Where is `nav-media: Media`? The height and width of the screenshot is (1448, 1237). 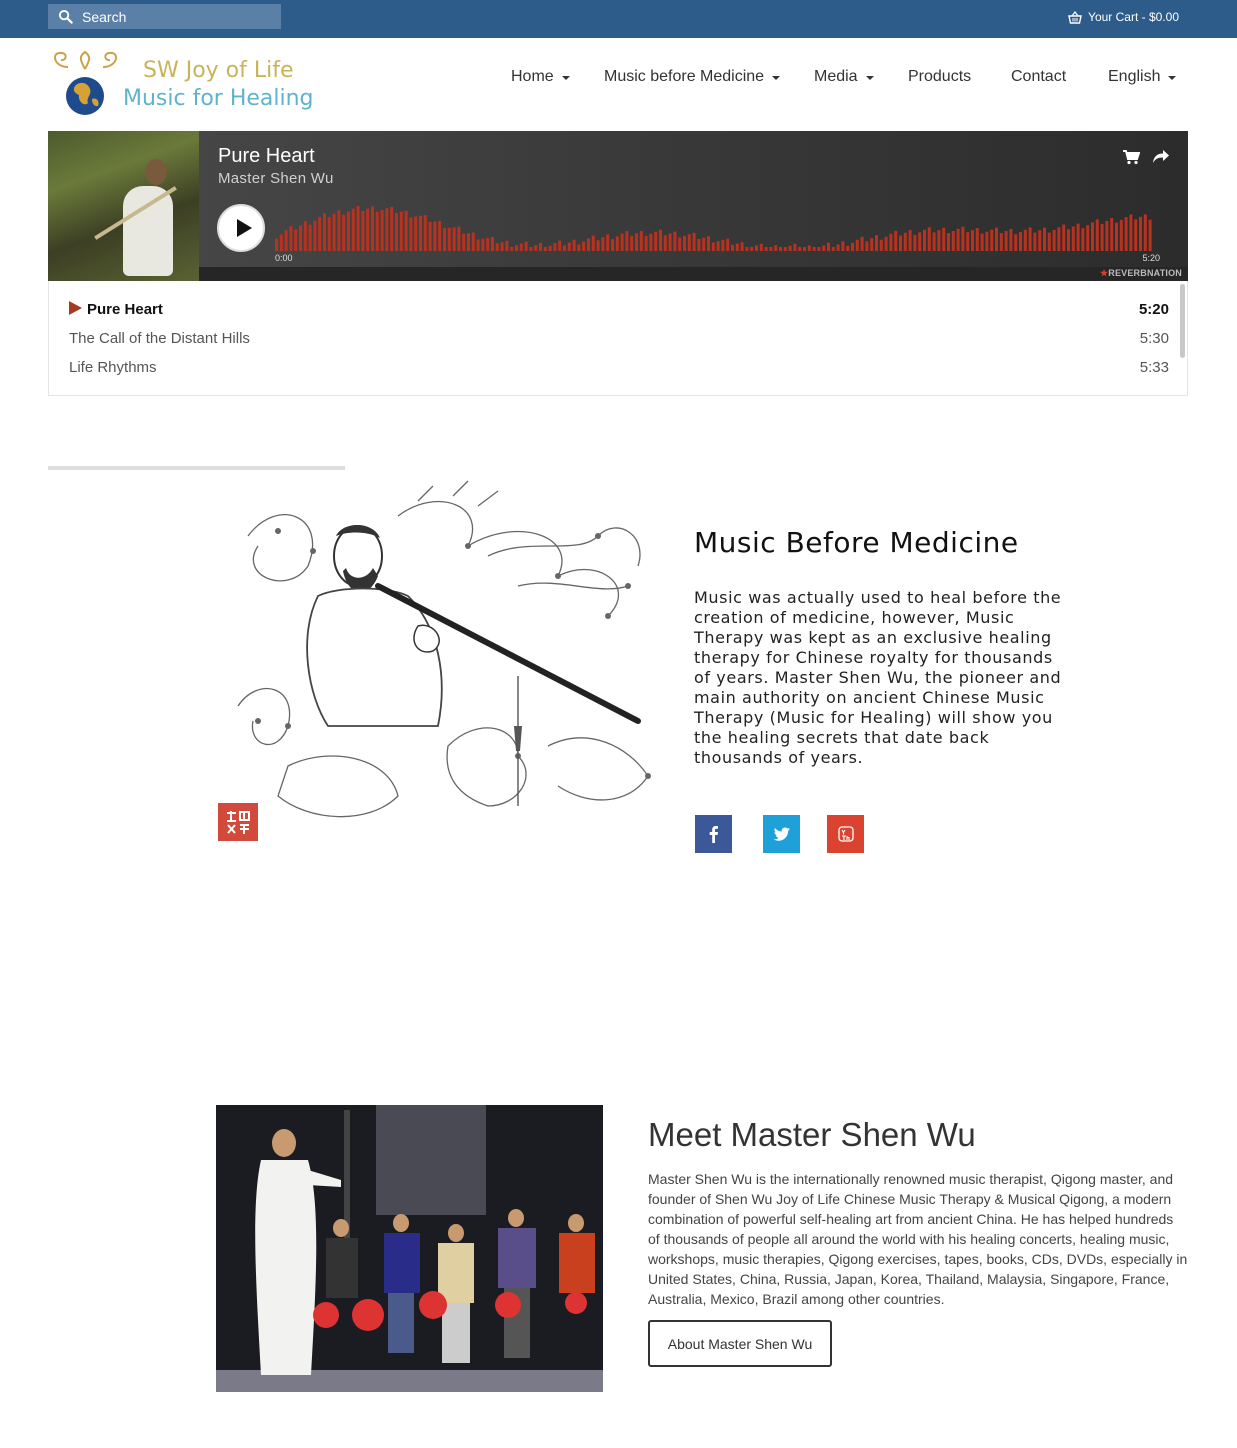 nav-media: Media is located at coordinates (844, 77).